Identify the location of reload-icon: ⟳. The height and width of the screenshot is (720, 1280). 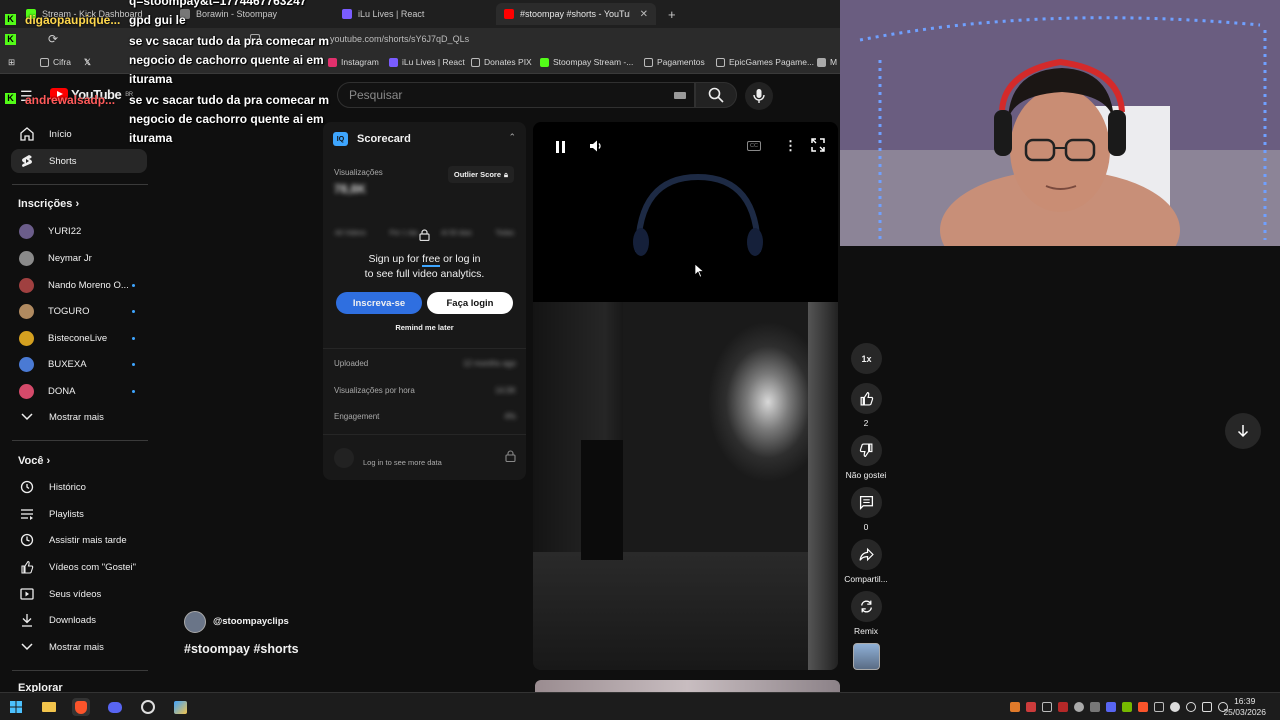
(53, 39).